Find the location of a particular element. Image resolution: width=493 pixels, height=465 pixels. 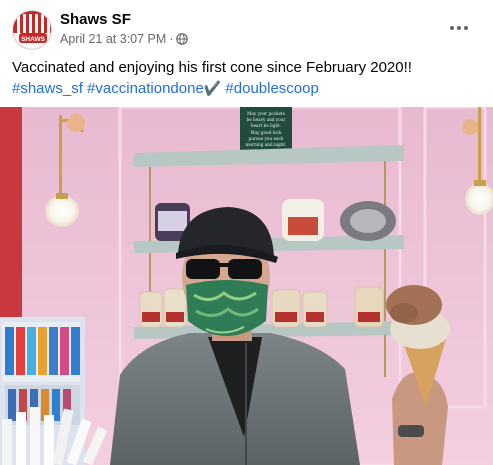

hashtag-link: #vaccinationdone is located at coordinates (145, 88).